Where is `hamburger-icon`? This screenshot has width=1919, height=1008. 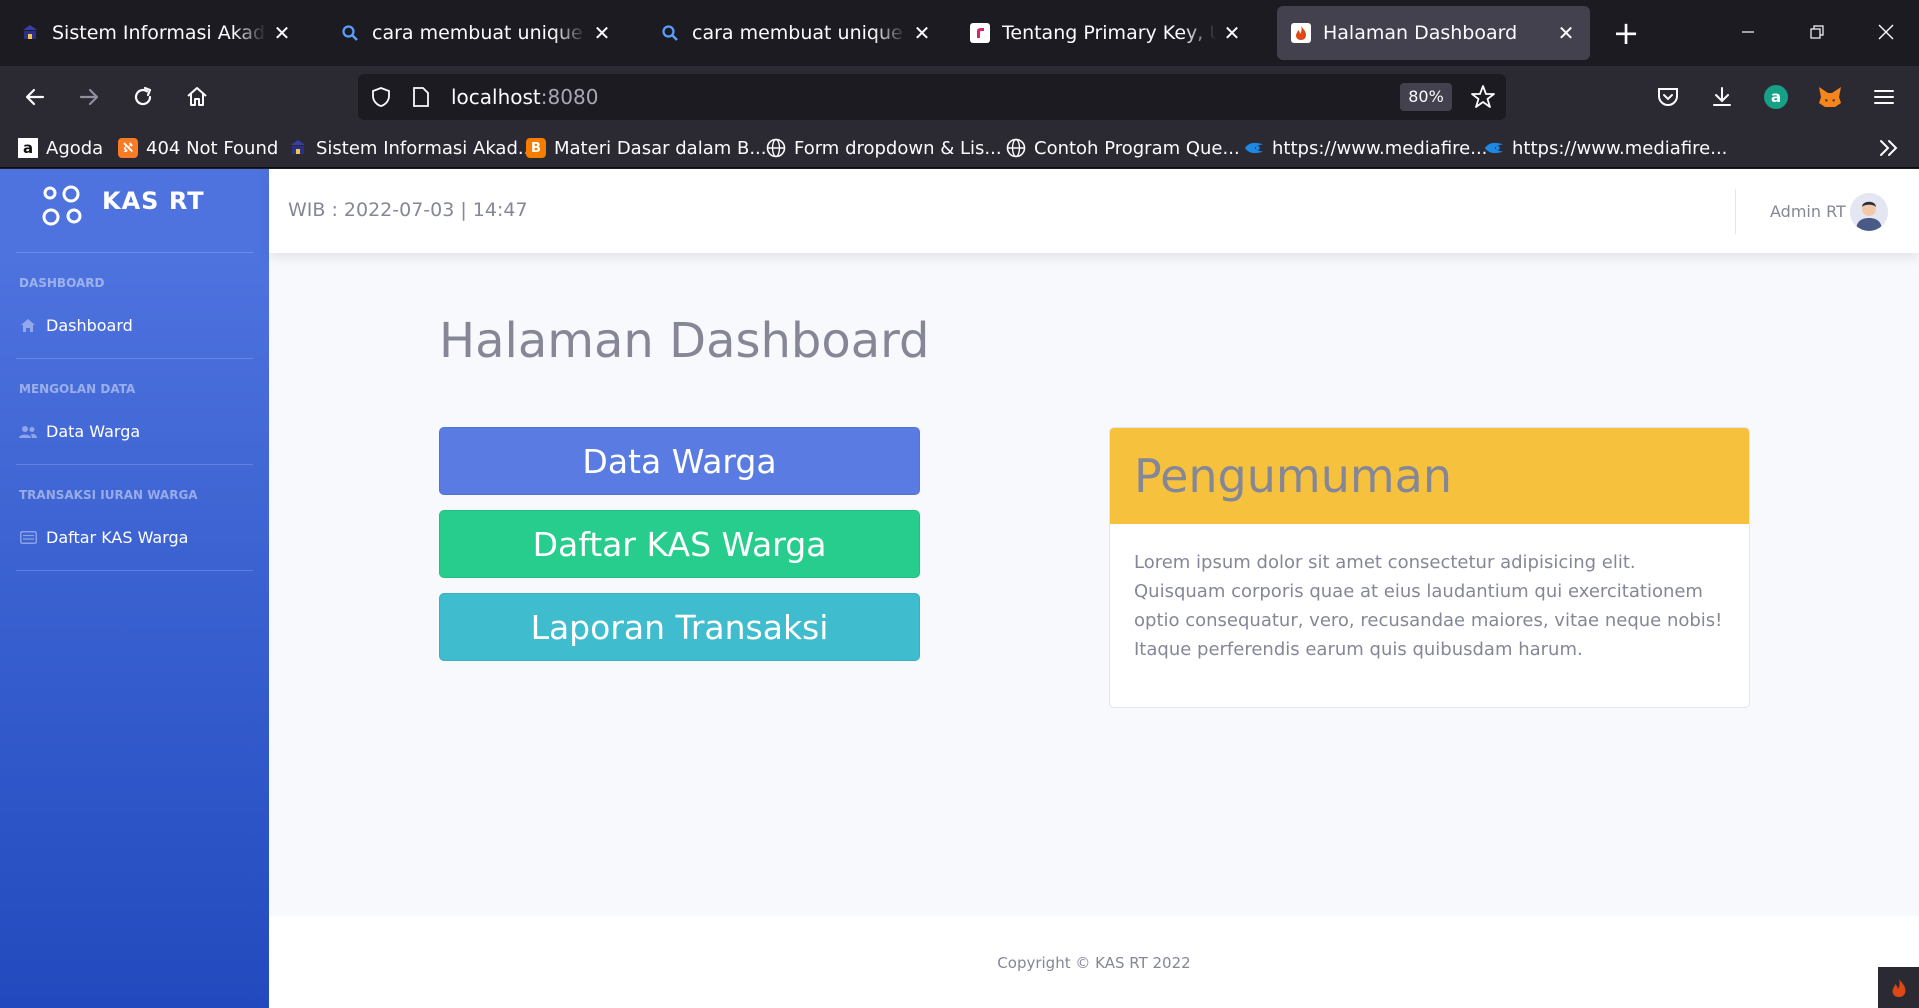 hamburger-icon is located at coordinates (1884, 97).